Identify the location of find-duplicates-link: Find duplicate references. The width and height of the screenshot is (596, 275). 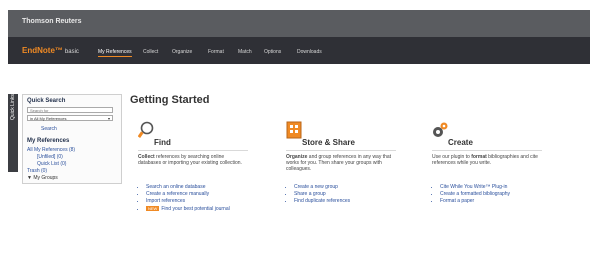
(350, 201).